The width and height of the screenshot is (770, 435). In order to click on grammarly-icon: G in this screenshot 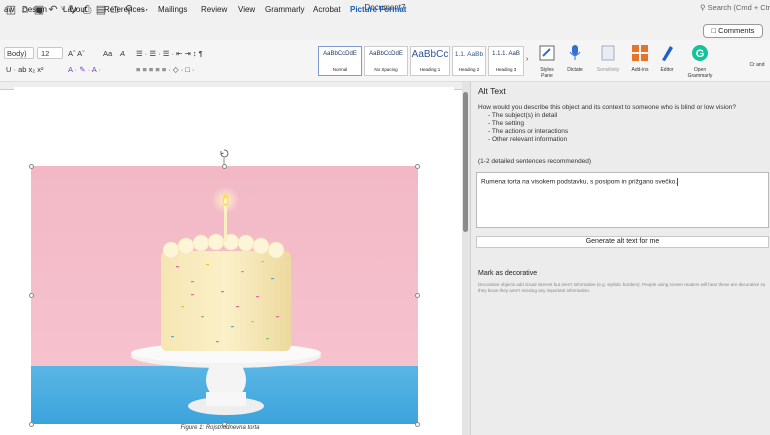, I will do `click(700, 53)`.